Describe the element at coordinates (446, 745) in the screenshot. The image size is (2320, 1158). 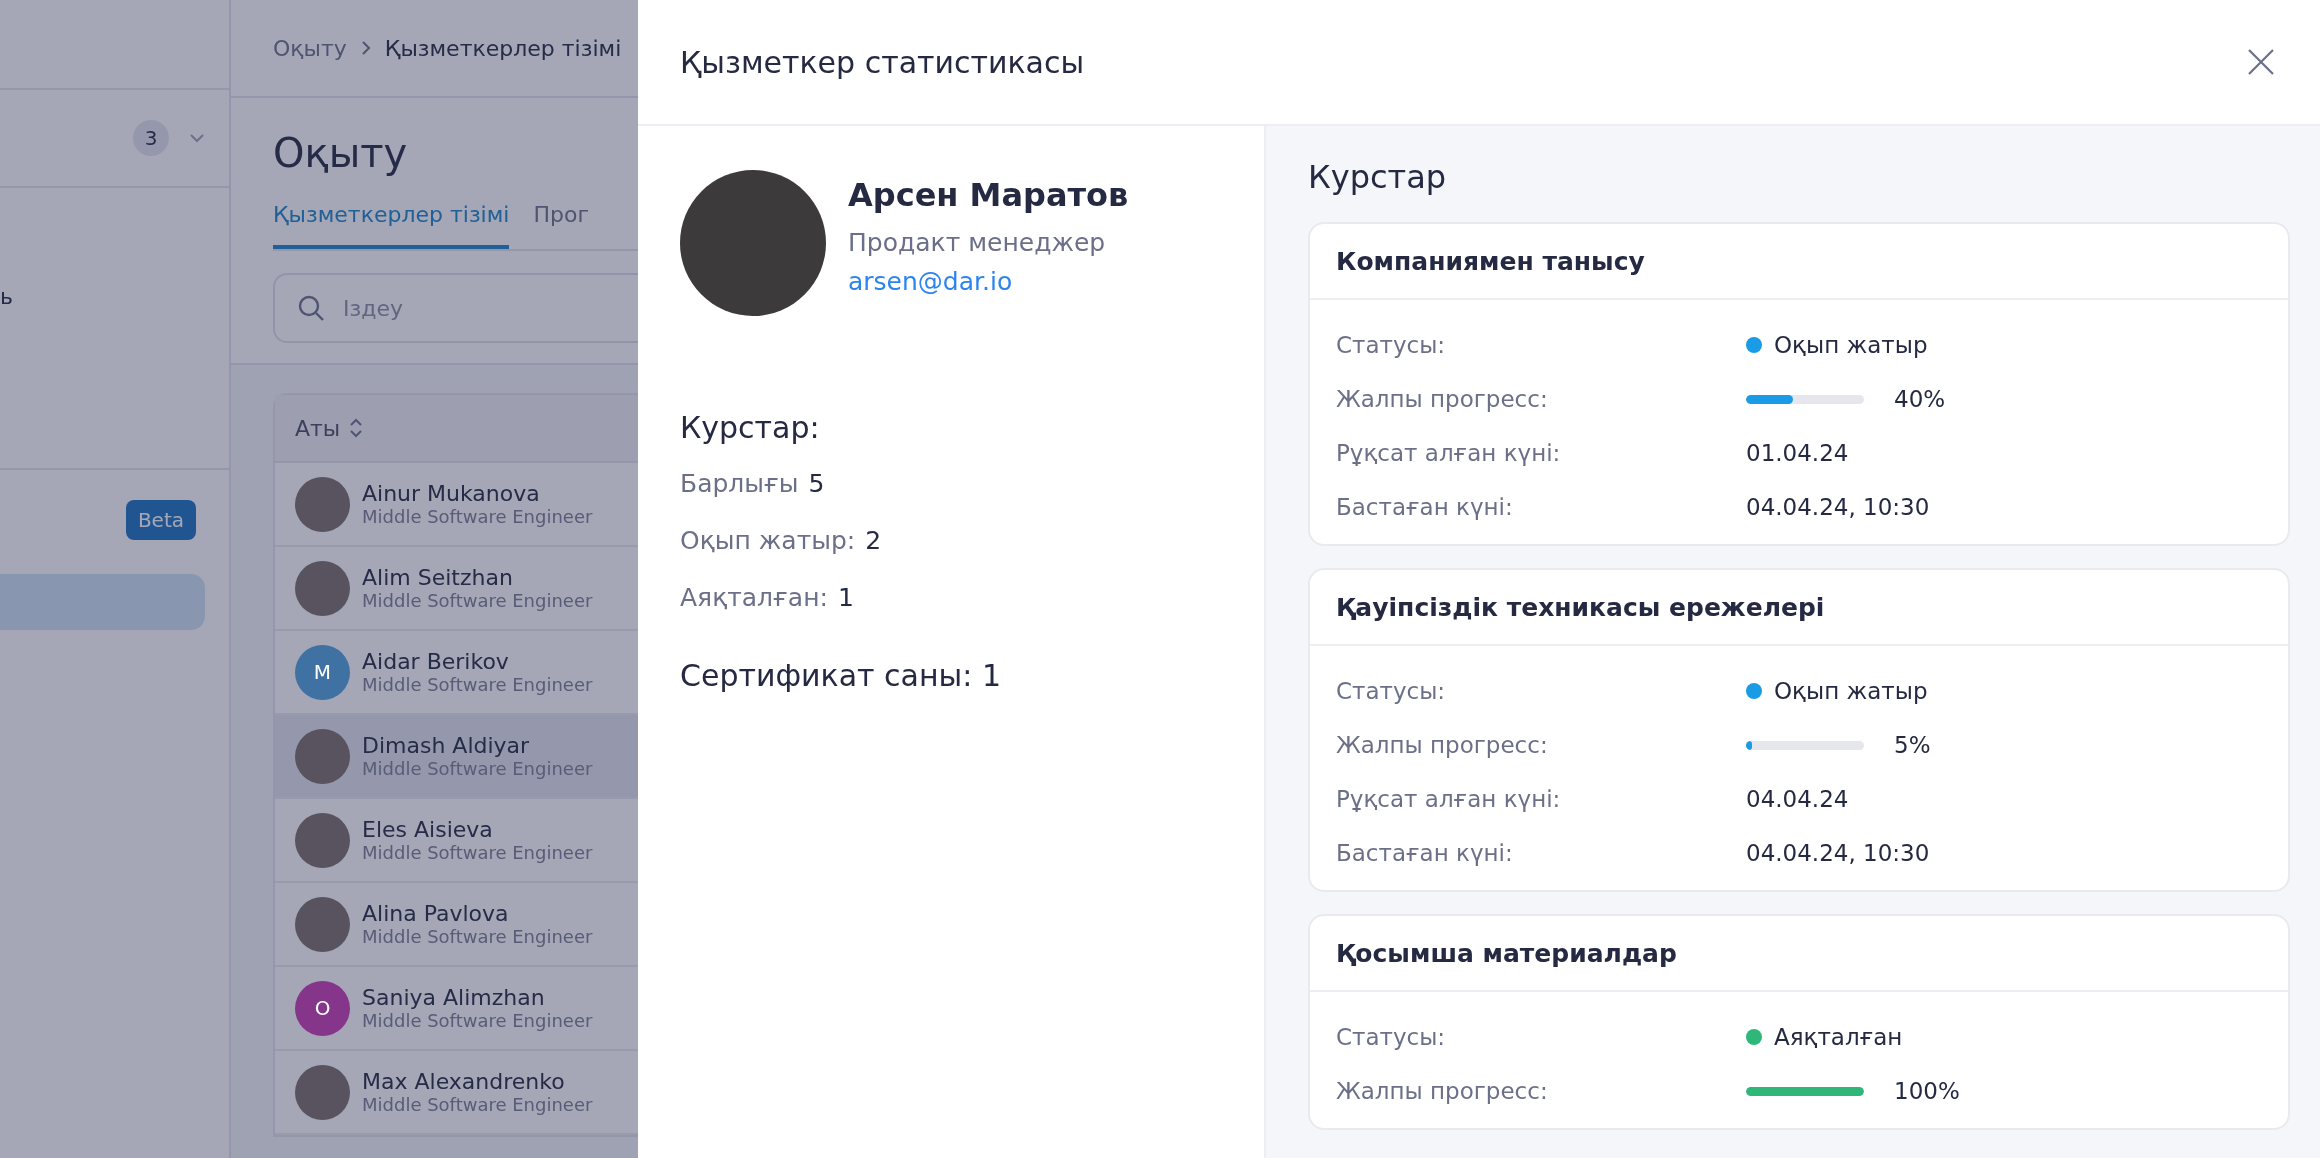
I see `employee-name: Dimash Aldiyar` at that location.